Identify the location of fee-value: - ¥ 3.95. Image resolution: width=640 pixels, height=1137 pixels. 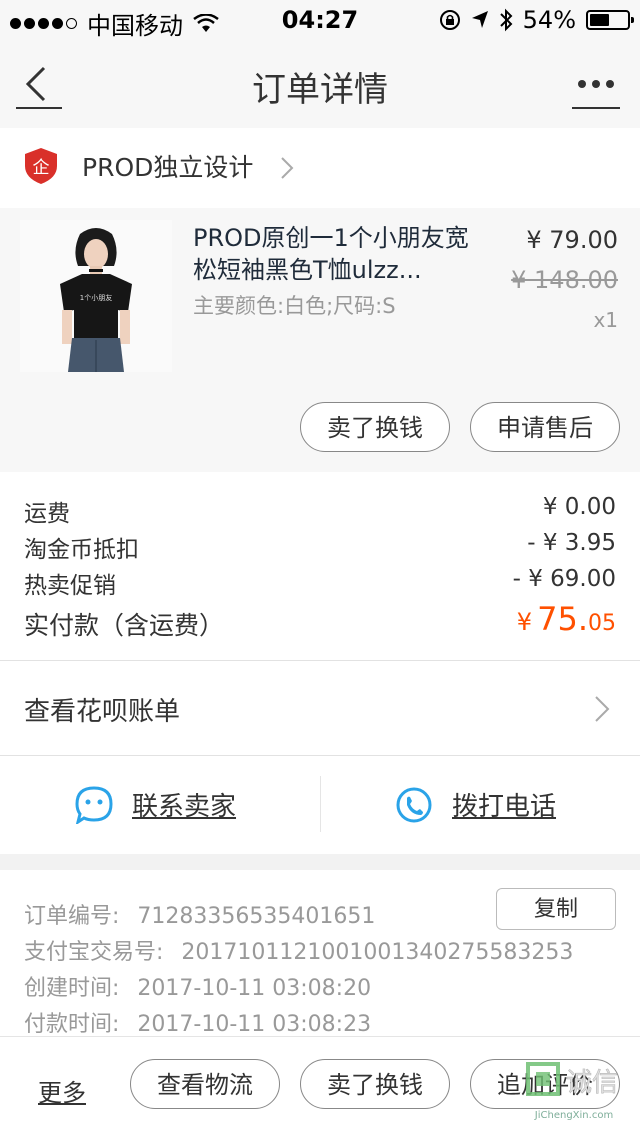
(571, 543).